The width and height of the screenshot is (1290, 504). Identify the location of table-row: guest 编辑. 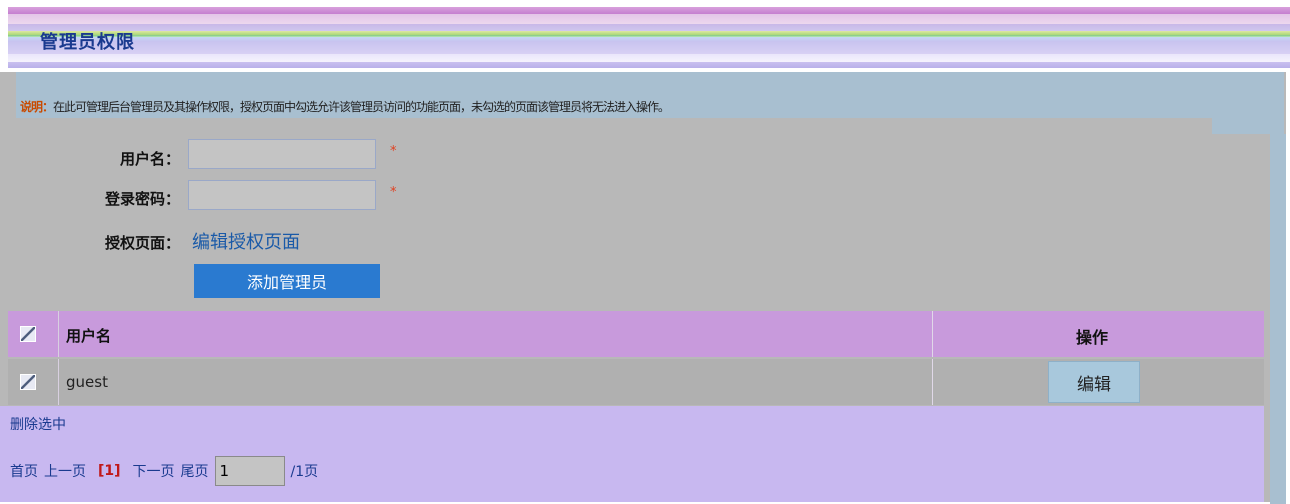
(636, 382).